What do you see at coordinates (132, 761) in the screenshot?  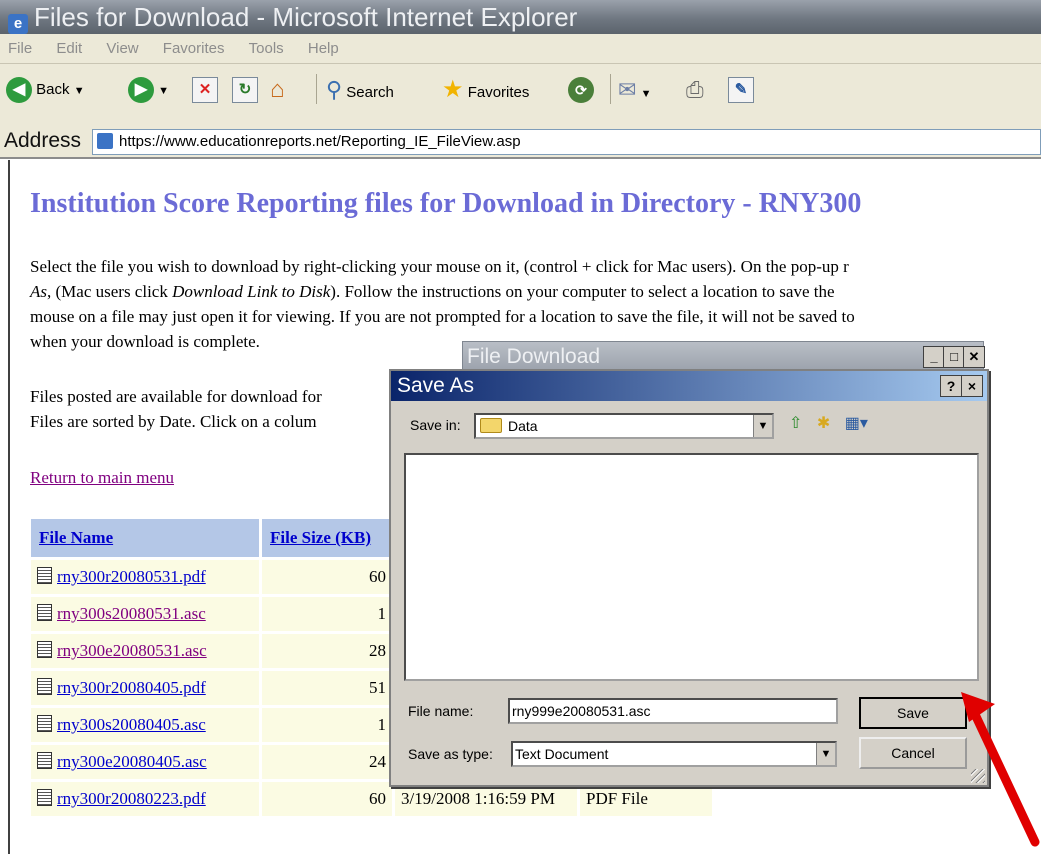 I see `file-link: rny300e20080405.asc` at bounding box center [132, 761].